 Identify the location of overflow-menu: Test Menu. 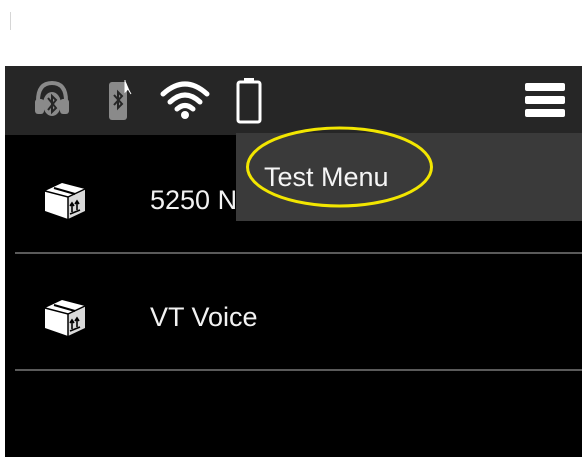
(409, 177).